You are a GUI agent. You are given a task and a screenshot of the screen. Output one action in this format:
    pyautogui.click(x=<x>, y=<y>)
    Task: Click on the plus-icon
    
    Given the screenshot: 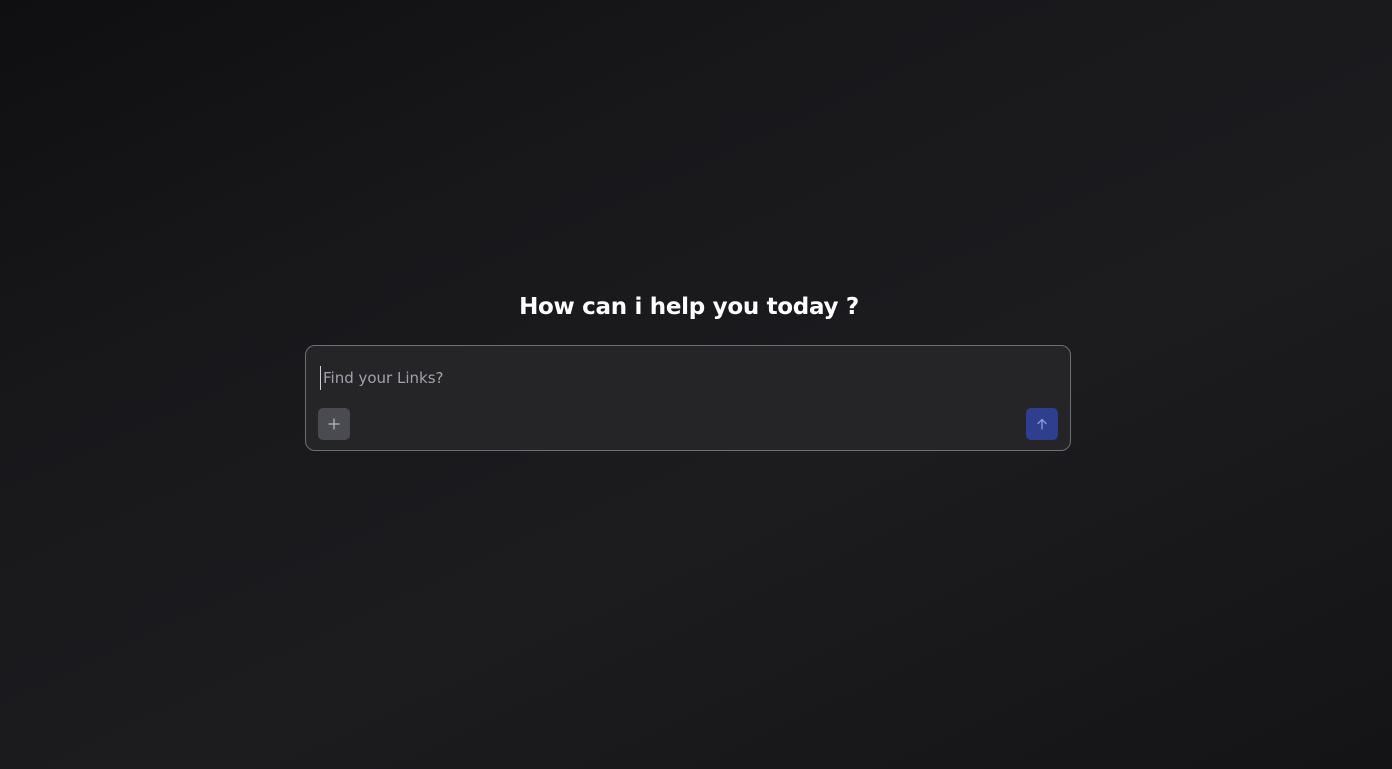 What is the action you would take?
    pyautogui.click(x=334, y=424)
    